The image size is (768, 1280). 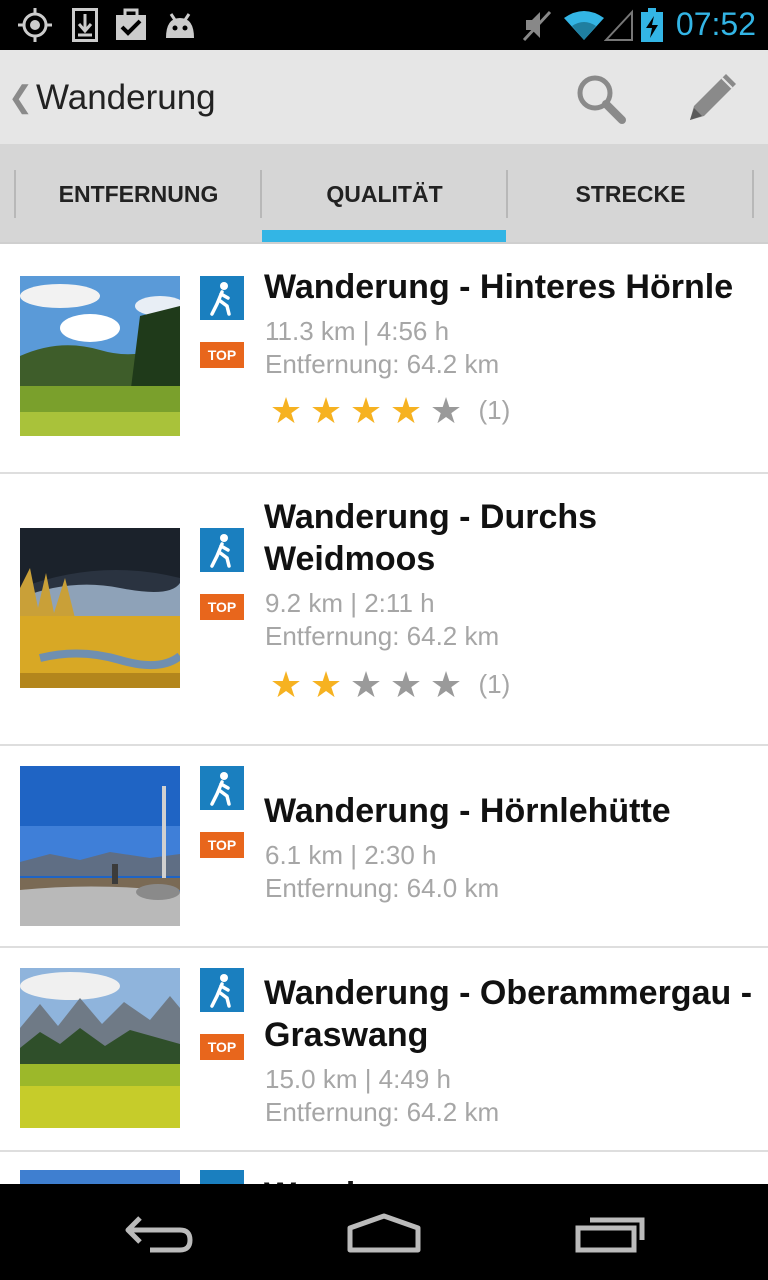 I want to click on android-icon, so click(x=180, y=25).